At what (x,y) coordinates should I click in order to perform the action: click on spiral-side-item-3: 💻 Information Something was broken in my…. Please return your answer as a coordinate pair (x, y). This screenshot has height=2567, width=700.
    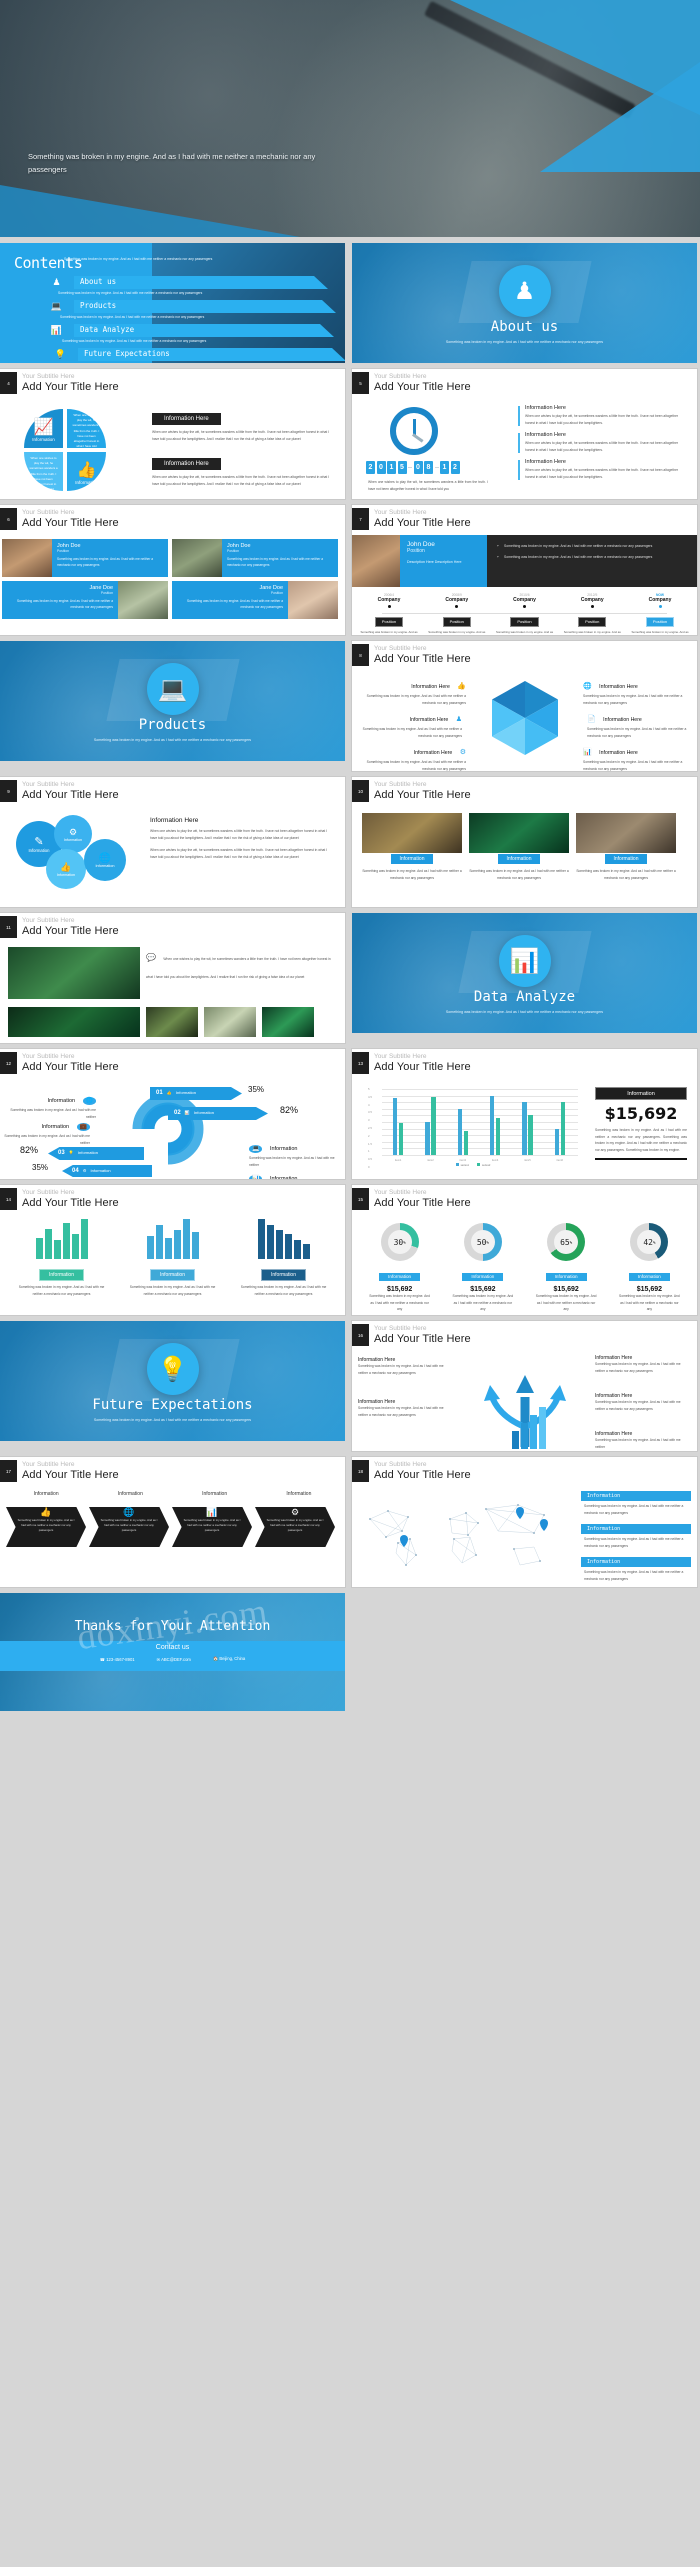
    Looking at the image, I should click on (294, 1152).